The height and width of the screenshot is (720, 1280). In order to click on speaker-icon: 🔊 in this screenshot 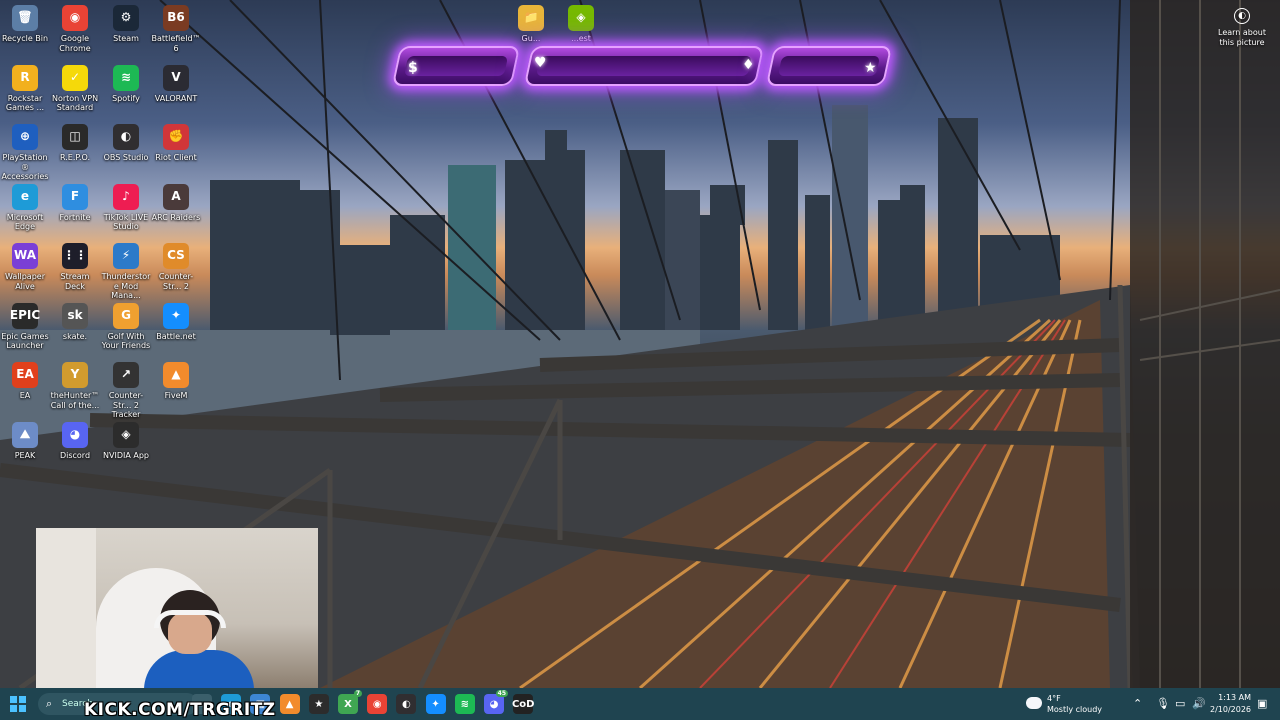, I will do `click(1199, 703)`.